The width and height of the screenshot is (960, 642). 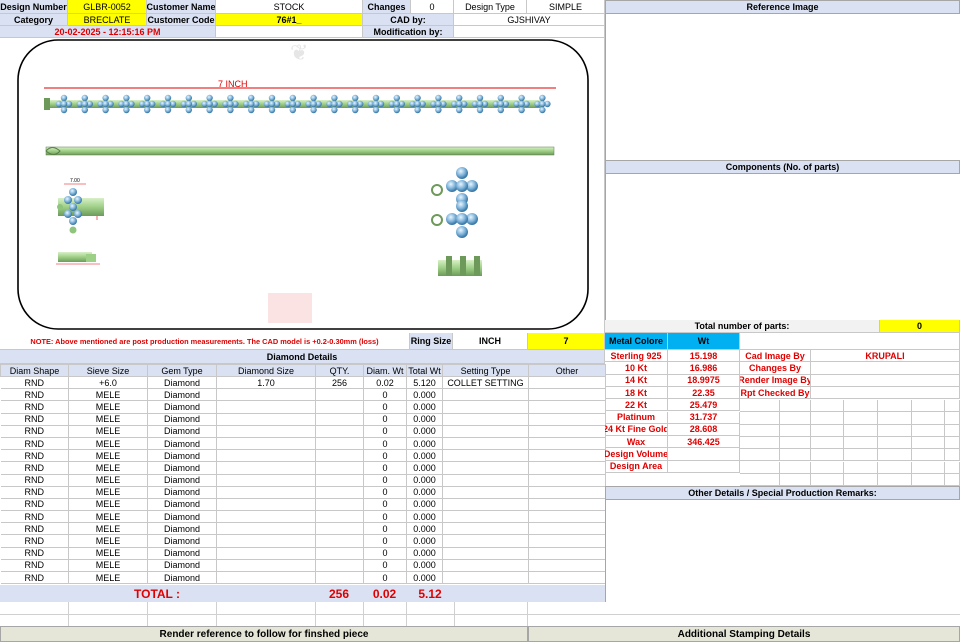 What do you see at coordinates (704, 356) in the screenshot?
I see `metal-weight: 15.198` at bounding box center [704, 356].